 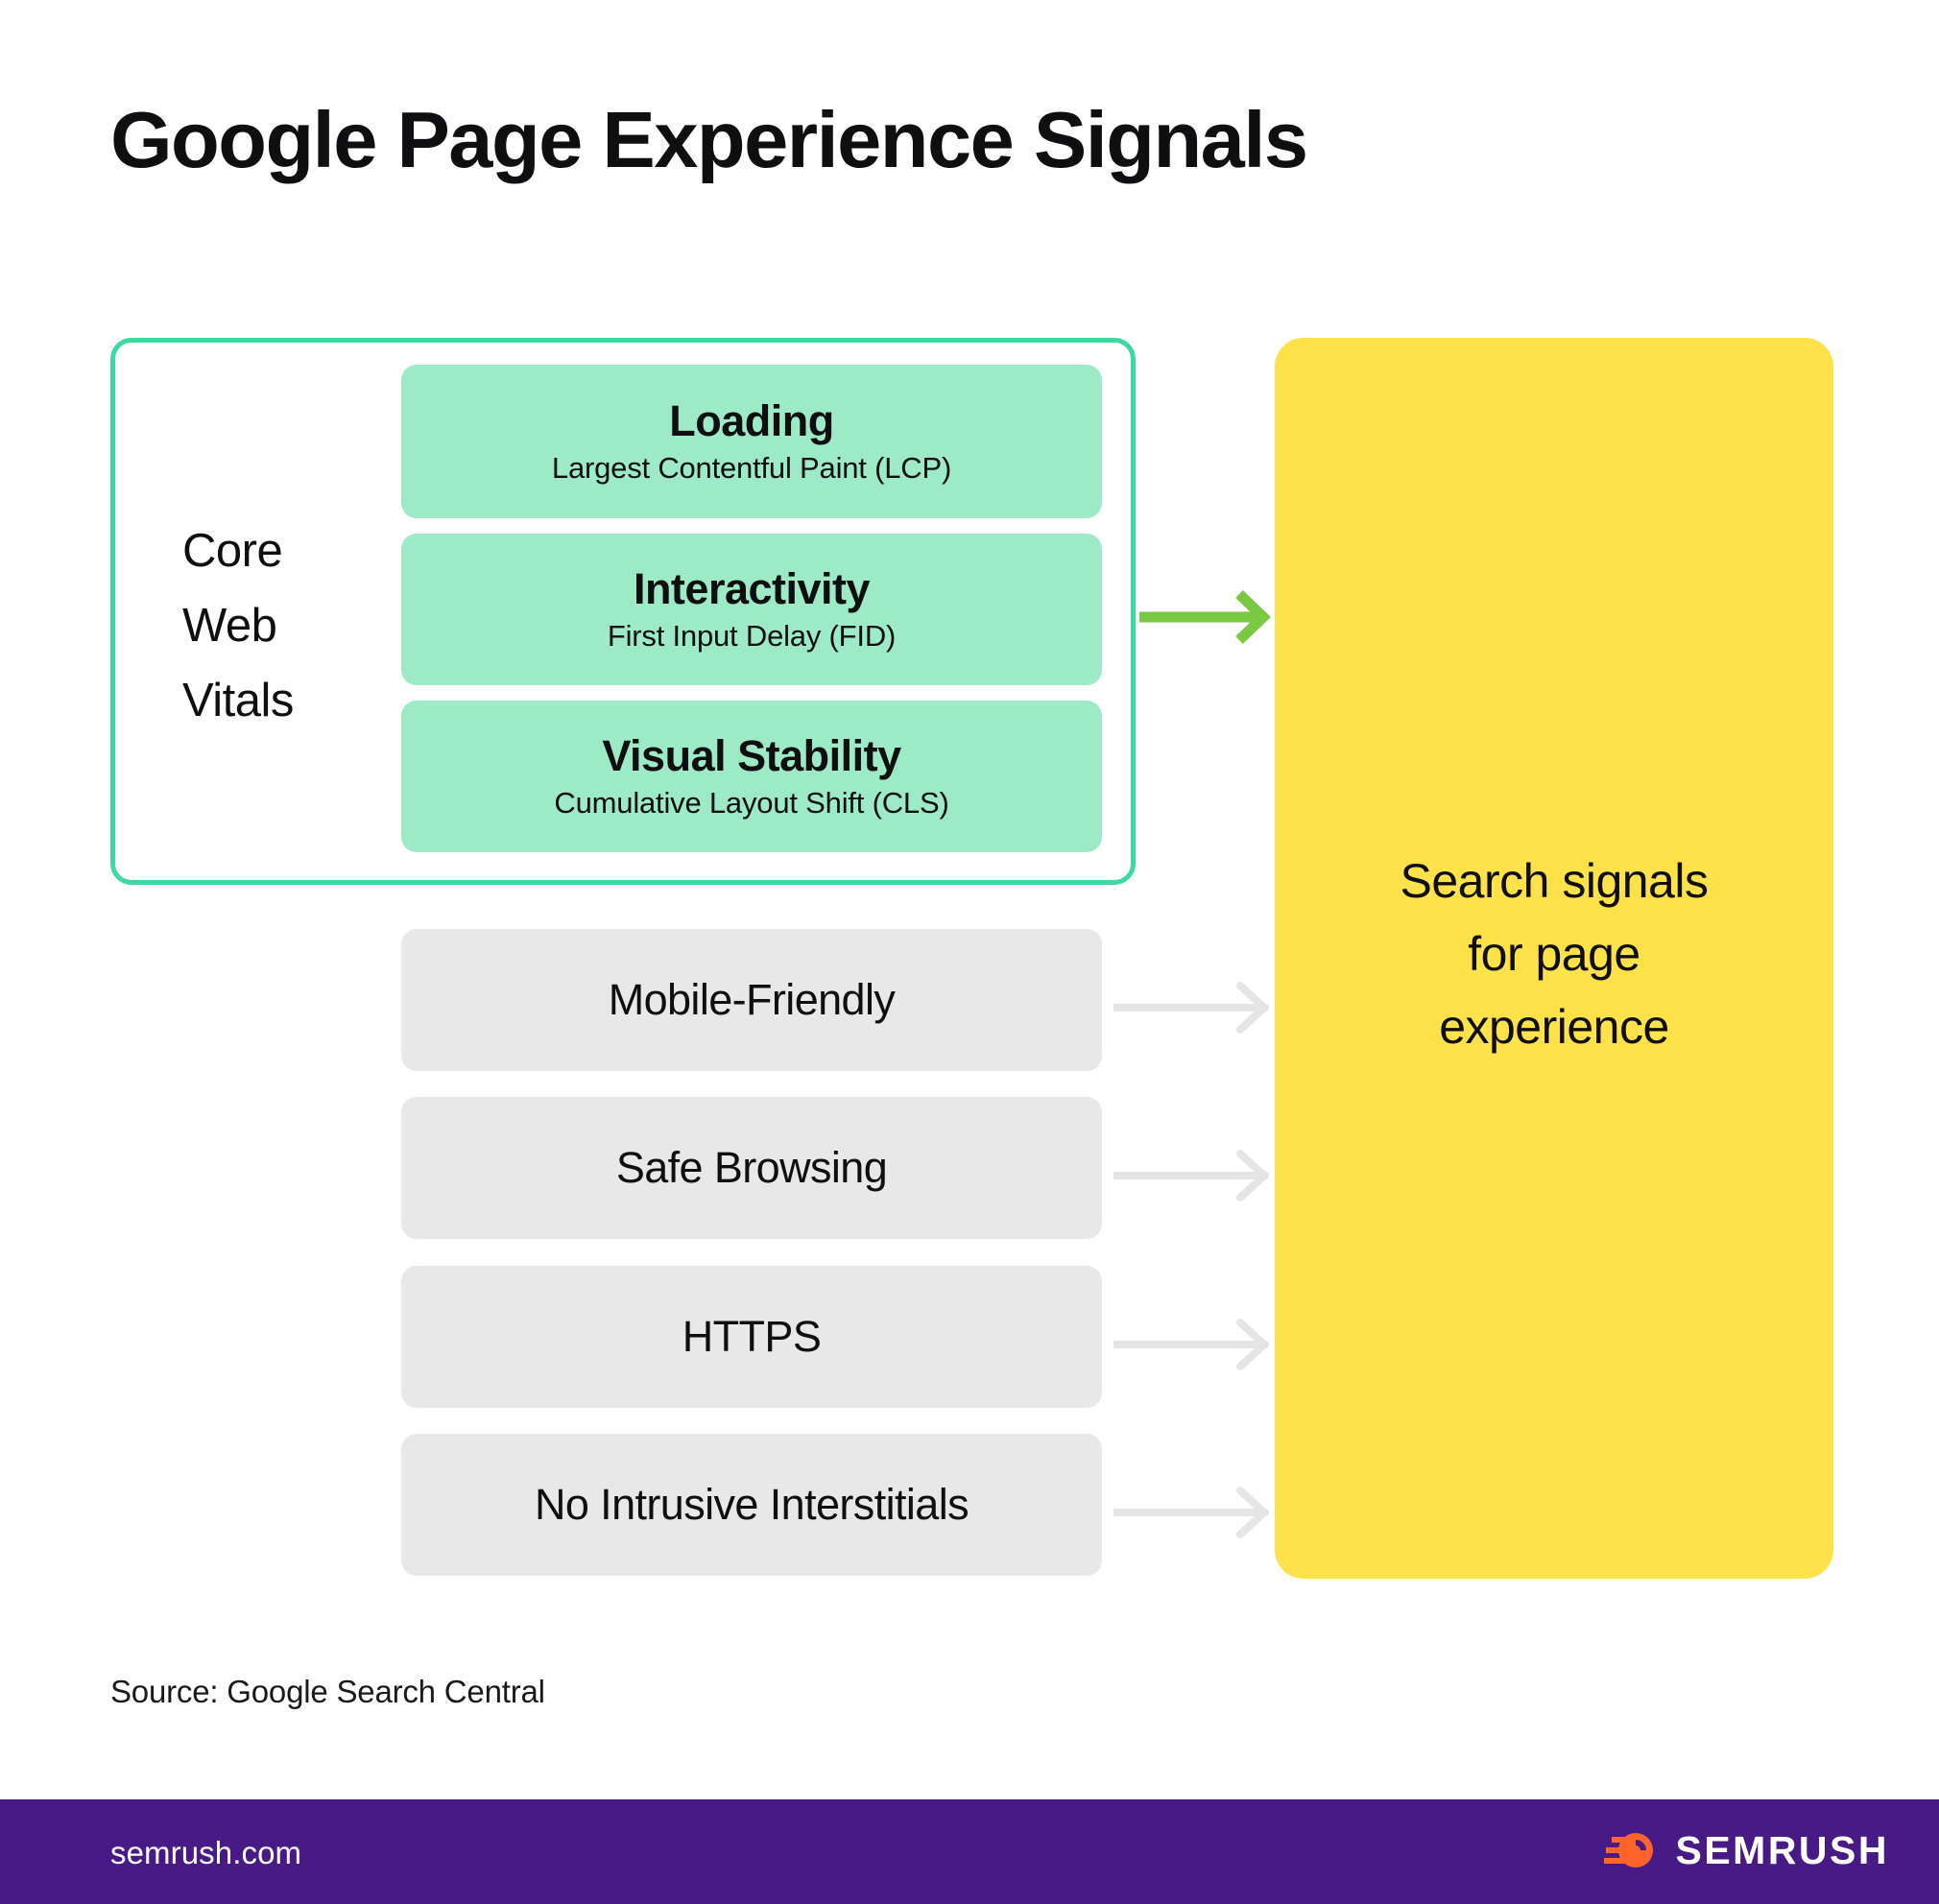 I want to click on search-signals-line2: for page, so click(x=1554, y=954).